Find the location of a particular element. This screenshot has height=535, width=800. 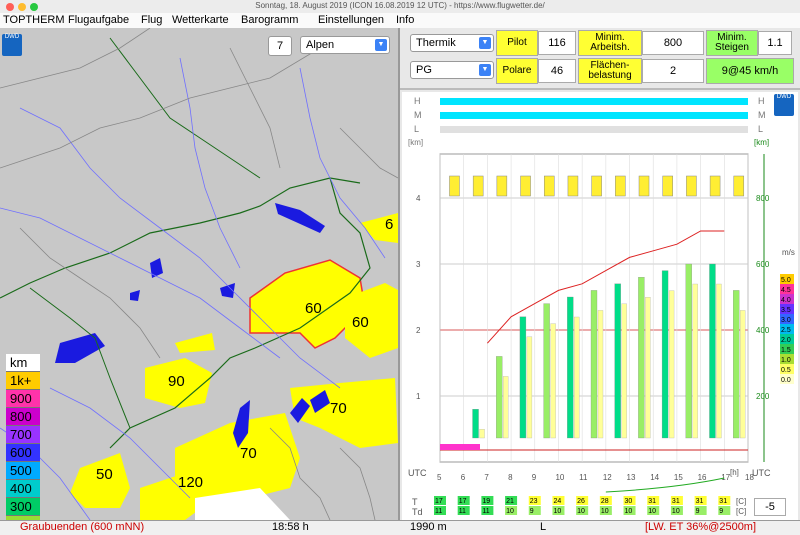

temperature-value: 19 is located at coordinates (486, 501).